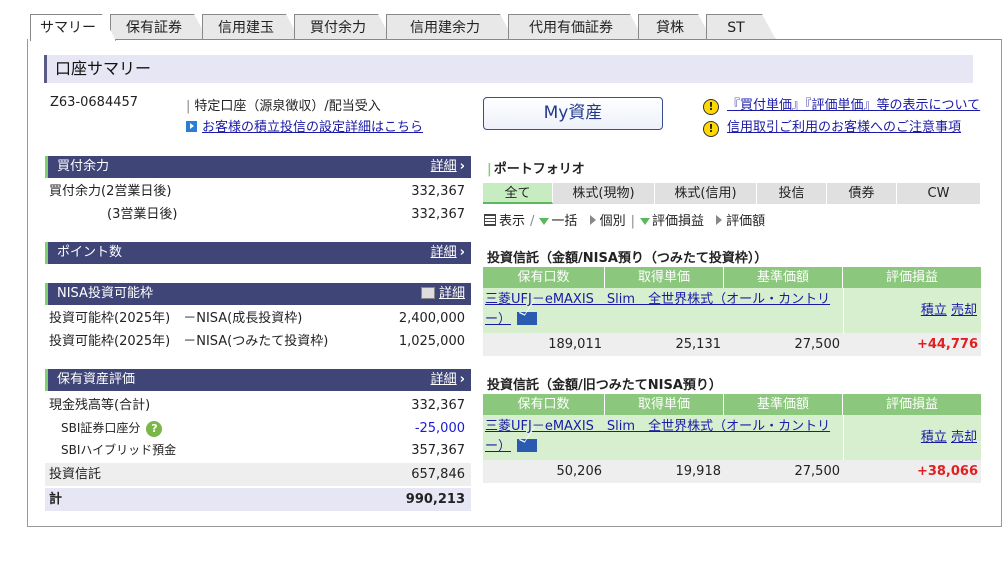  What do you see at coordinates (732, 471) in the screenshot?
I see `fund-values-row: 50,206 19,918 27,500 +38,066` at bounding box center [732, 471].